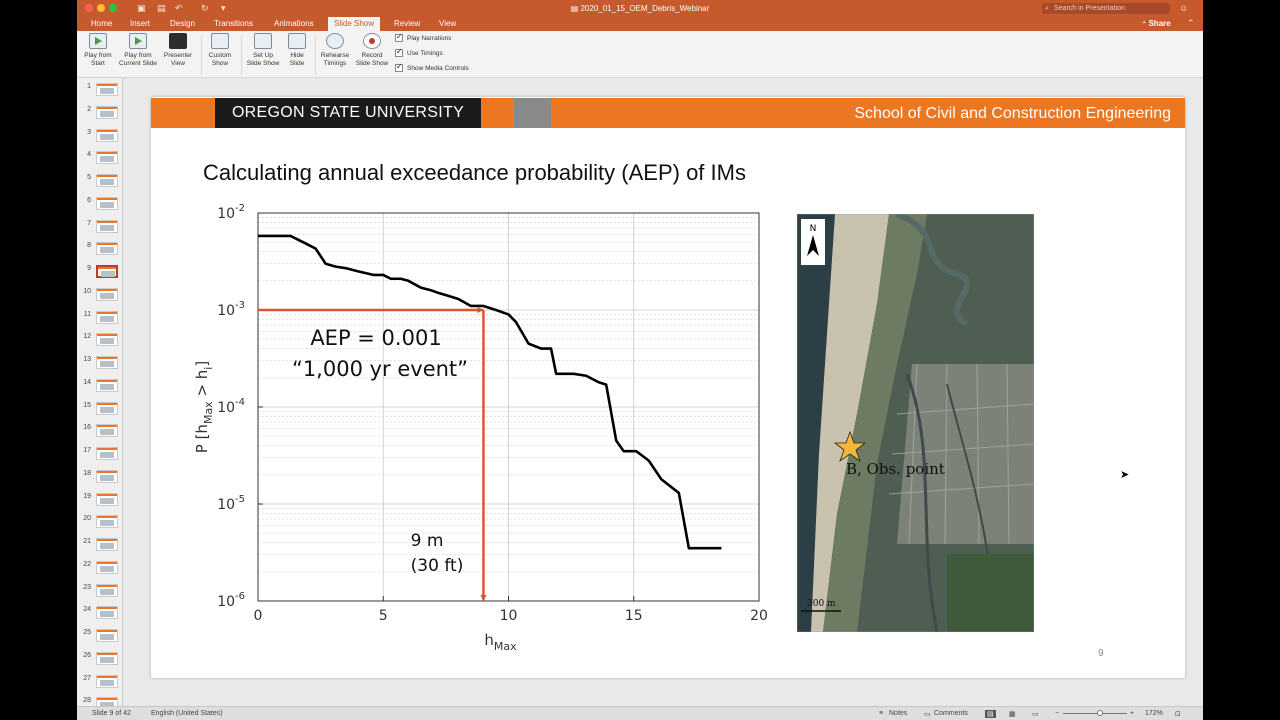 The height and width of the screenshot is (720, 1280). I want to click on y-tick-label: 10-4, so click(231, 406).